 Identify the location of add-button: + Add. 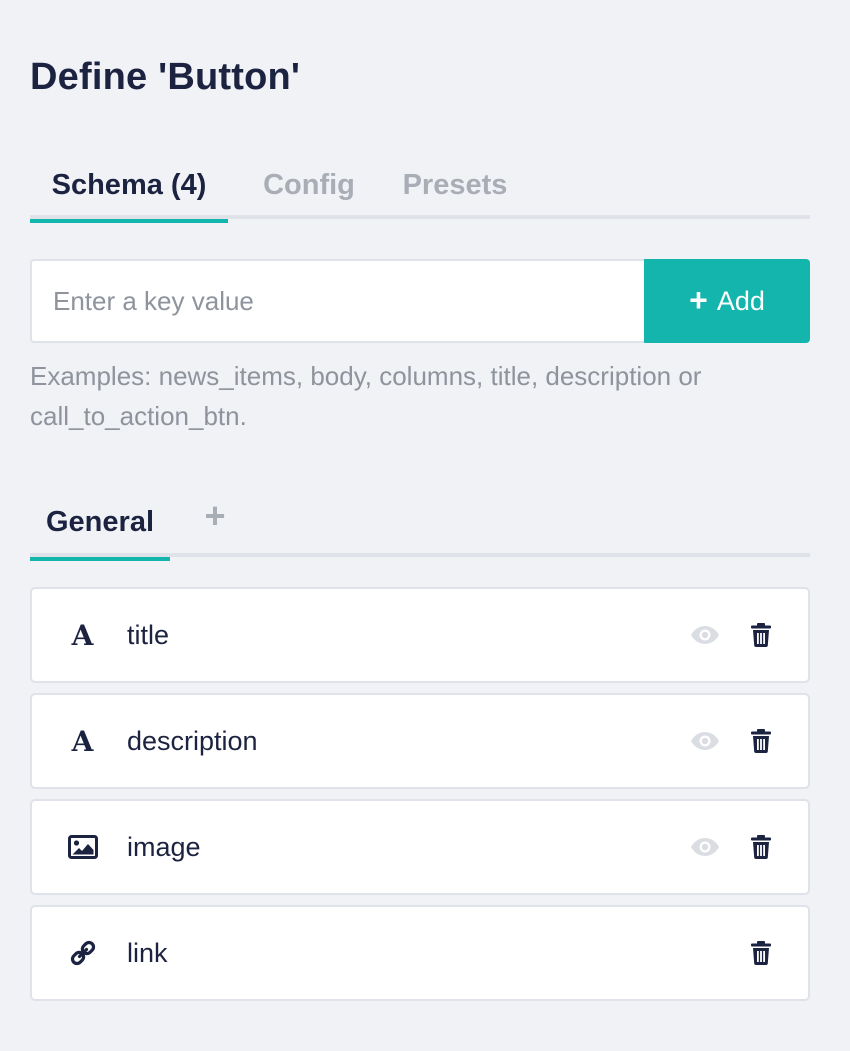
(727, 301).